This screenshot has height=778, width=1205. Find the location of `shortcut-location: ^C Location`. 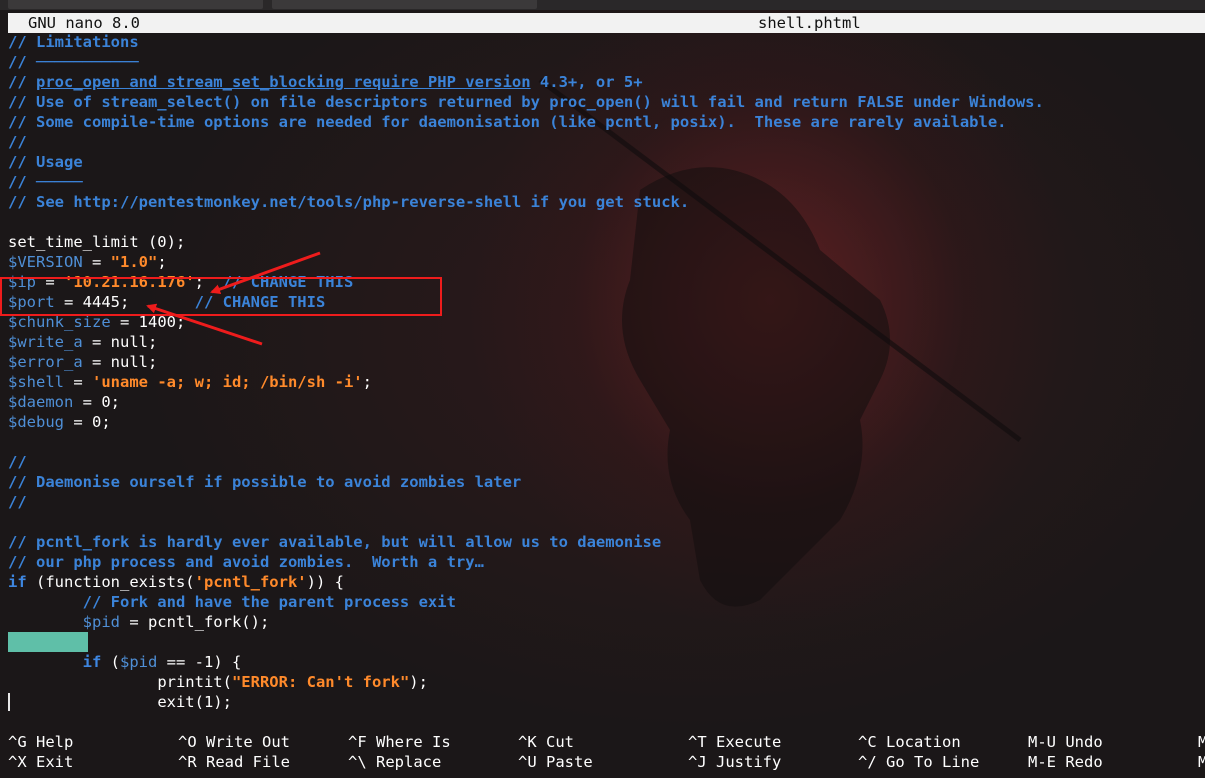

shortcut-location: ^C Location is located at coordinates (909, 742).